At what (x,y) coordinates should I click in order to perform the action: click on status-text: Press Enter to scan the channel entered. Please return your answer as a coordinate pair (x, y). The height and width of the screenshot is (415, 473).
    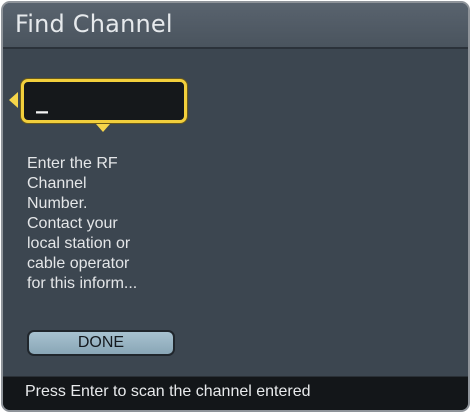
    Looking at the image, I should click on (168, 391).